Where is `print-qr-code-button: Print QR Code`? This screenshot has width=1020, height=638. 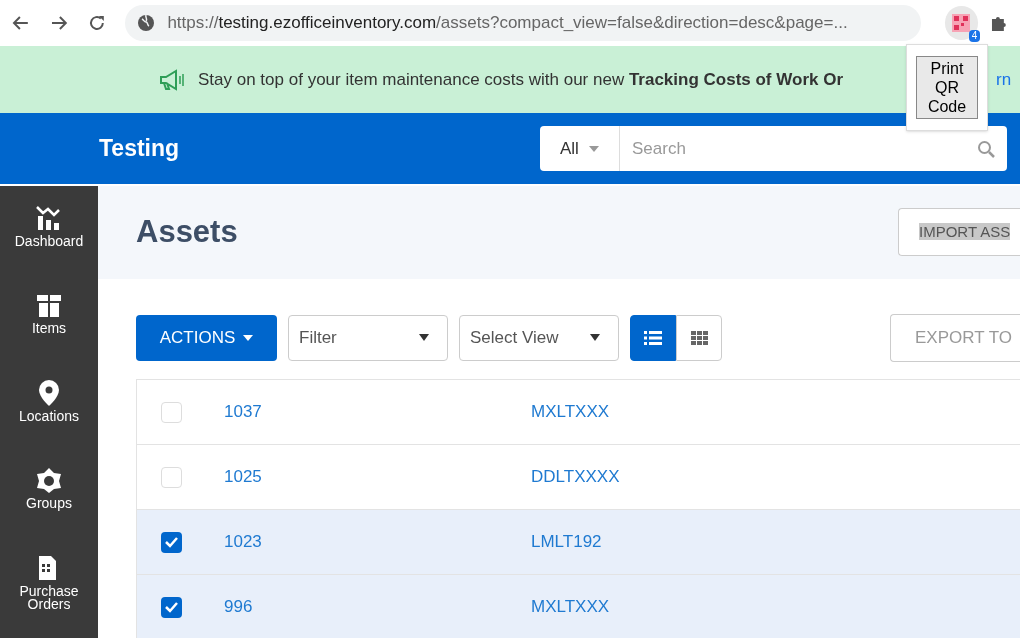
print-qr-code-button: Print QR Code is located at coordinates (947, 87).